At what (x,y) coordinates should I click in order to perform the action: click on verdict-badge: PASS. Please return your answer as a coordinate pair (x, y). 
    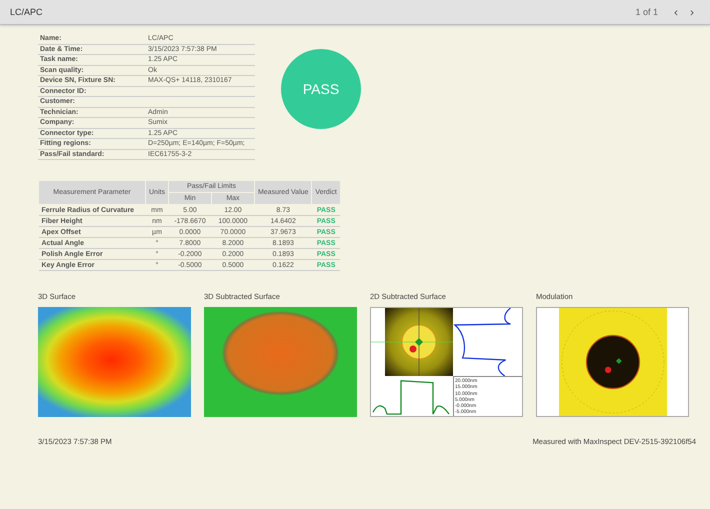
    Looking at the image, I should click on (321, 89).